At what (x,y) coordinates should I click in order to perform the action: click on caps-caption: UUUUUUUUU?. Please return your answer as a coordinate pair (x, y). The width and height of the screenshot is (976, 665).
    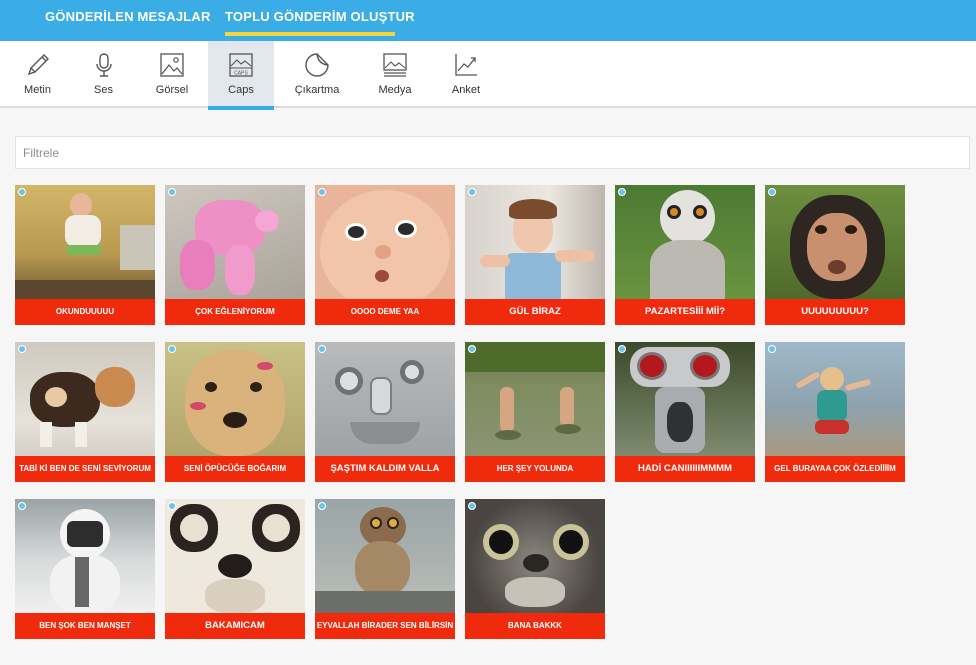
    Looking at the image, I should click on (835, 312).